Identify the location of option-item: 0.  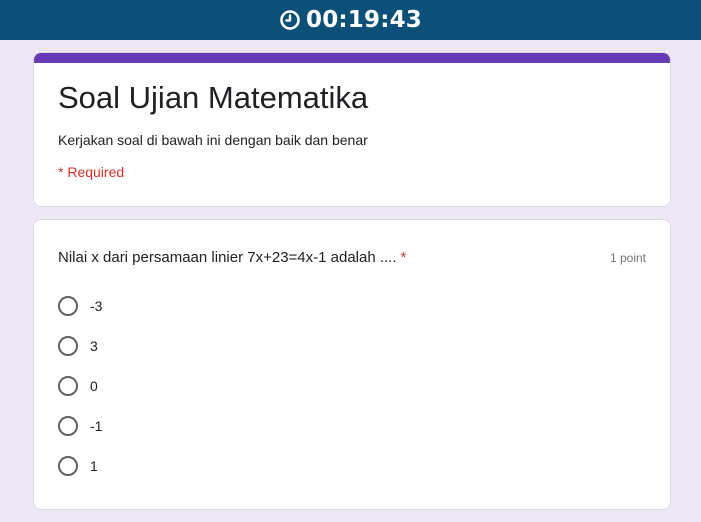
(78, 386).